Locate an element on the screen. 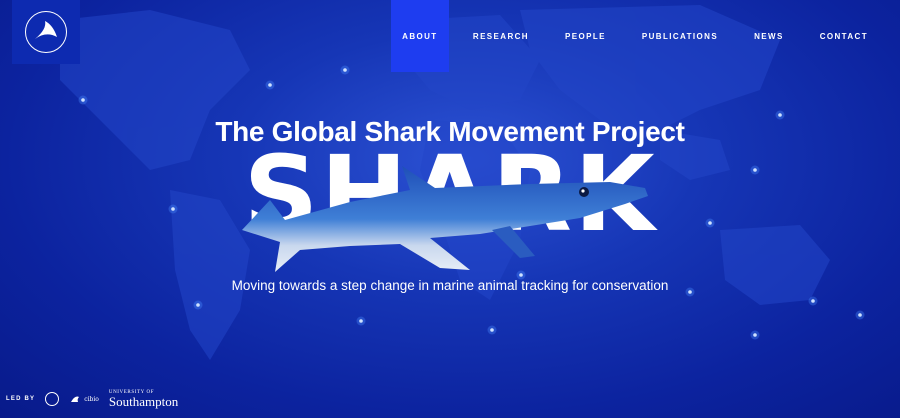 This screenshot has width=900, height=418. cibio-logo: cibio is located at coordinates (84, 399).